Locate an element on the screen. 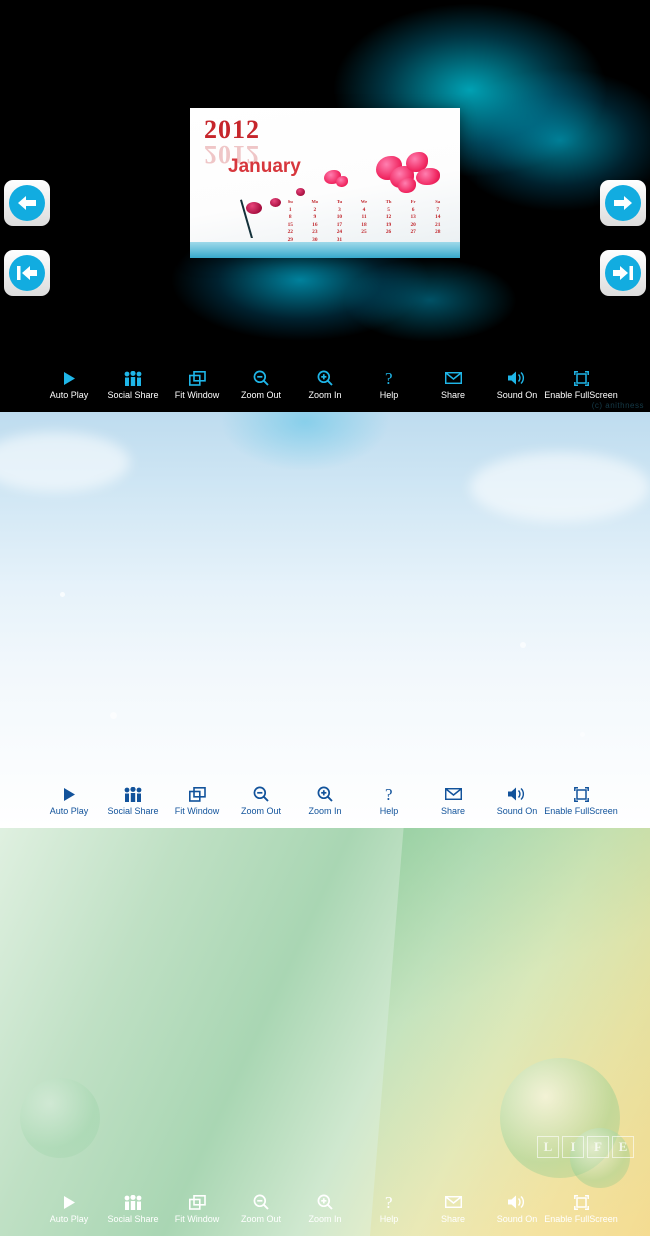 The width and height of the screenshot is (650, 1236). fit-window-icon is located at coordinates (197, 378).